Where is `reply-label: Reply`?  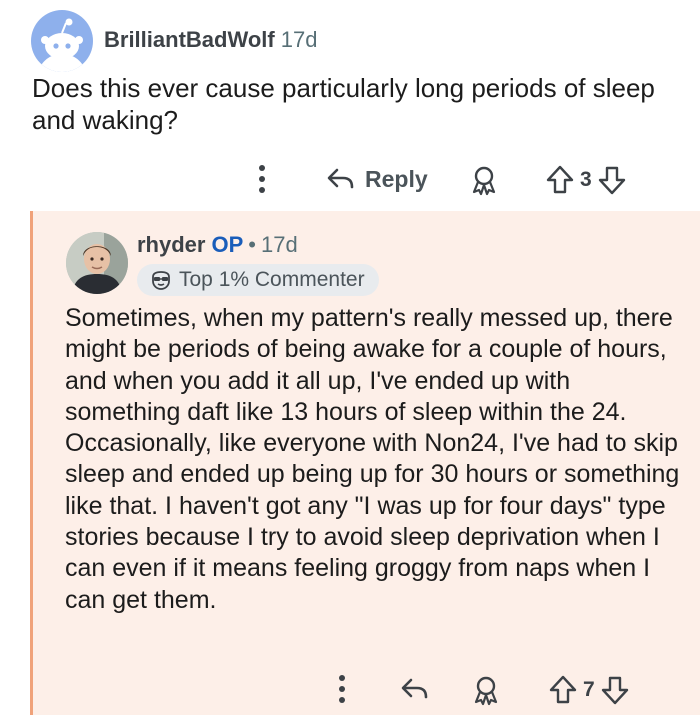
reply-label: Reply is located at coordinates (396, 178).